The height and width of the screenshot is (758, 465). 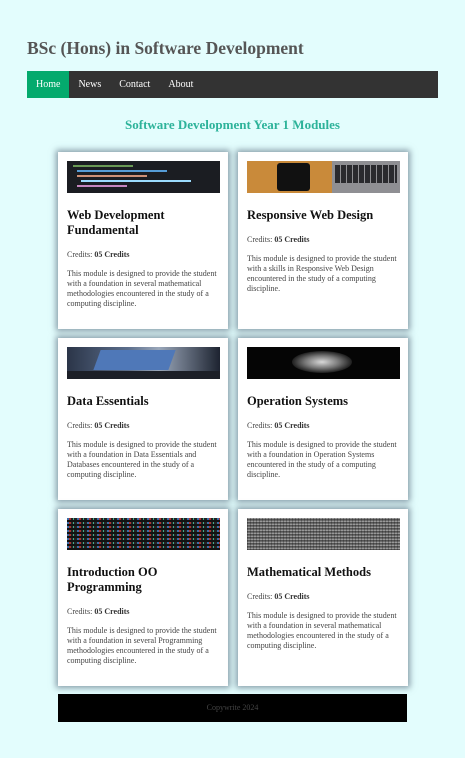 I want to click on module-title: Introduction OO Programming, so click(x=112, y=579).